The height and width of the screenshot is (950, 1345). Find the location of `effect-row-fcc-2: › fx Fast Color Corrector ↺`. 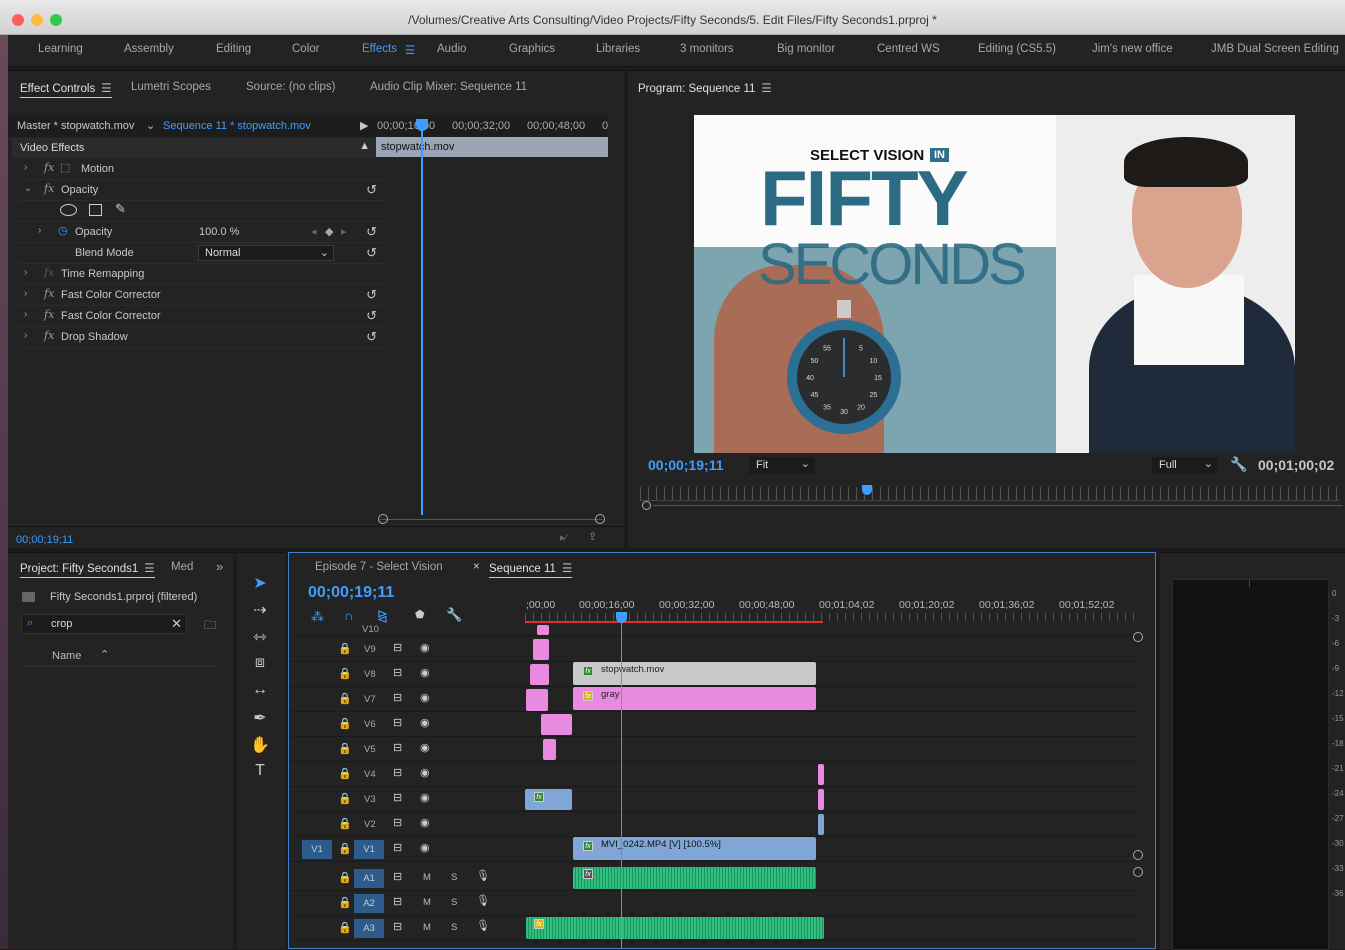

effect-row-fcc-2: › fx Fast Color Corrector ↺ is located at coordinates (200, 316).